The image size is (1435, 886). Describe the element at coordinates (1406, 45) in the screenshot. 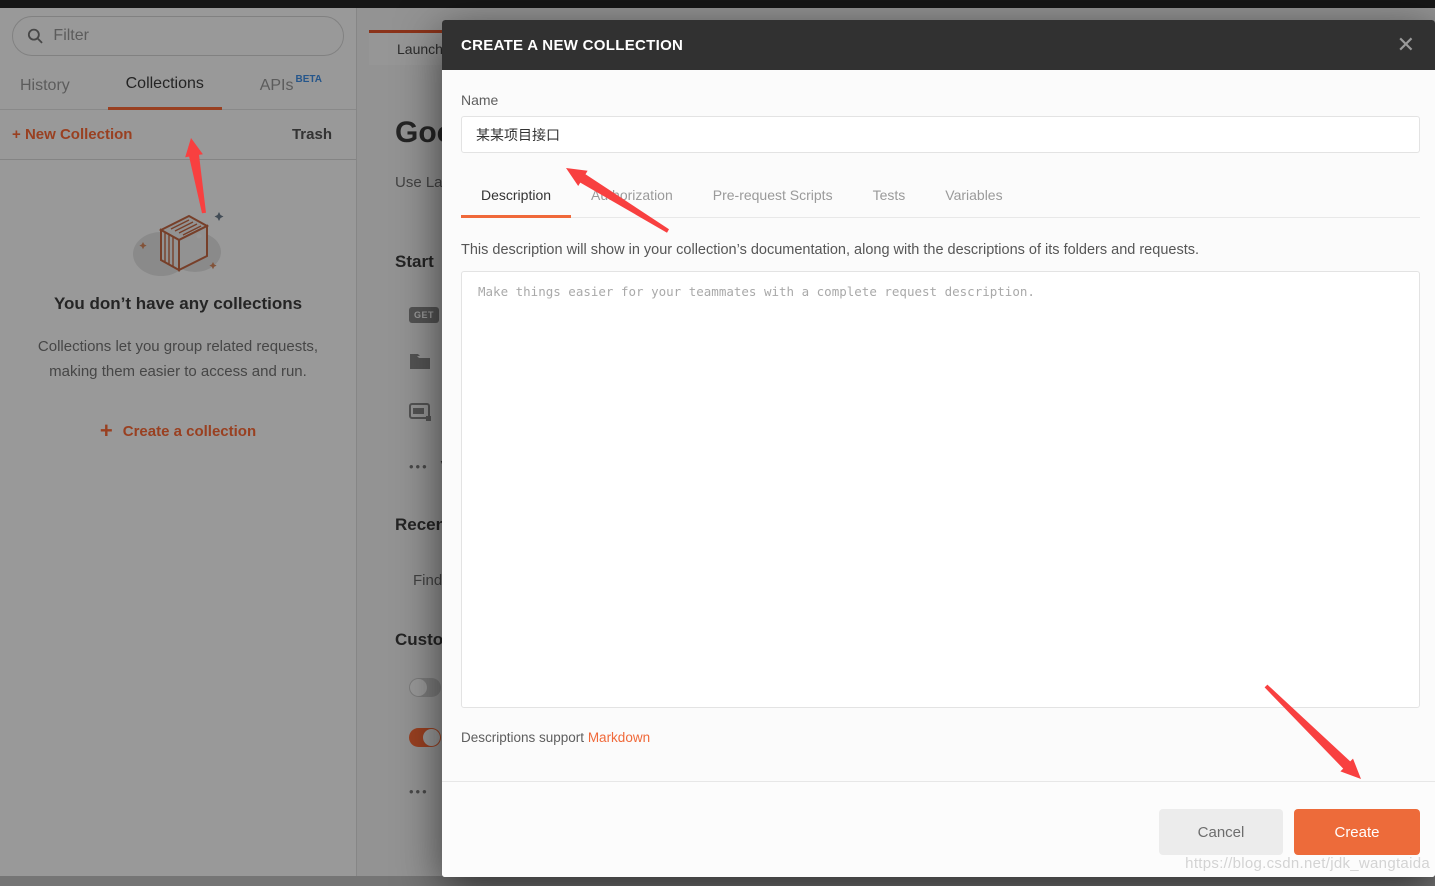

I see `close-icon: ✕` at that location.